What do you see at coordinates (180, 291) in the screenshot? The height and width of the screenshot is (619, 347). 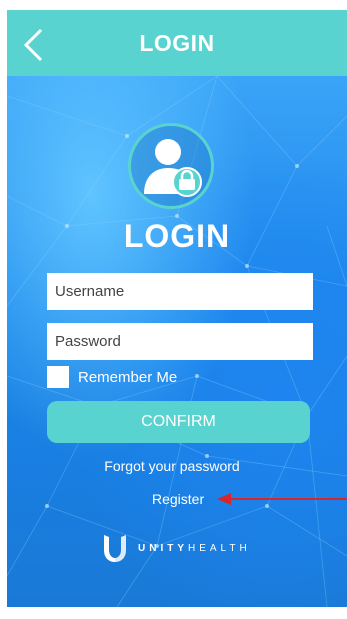 I see `username-input` at bounding box center [180, 291].